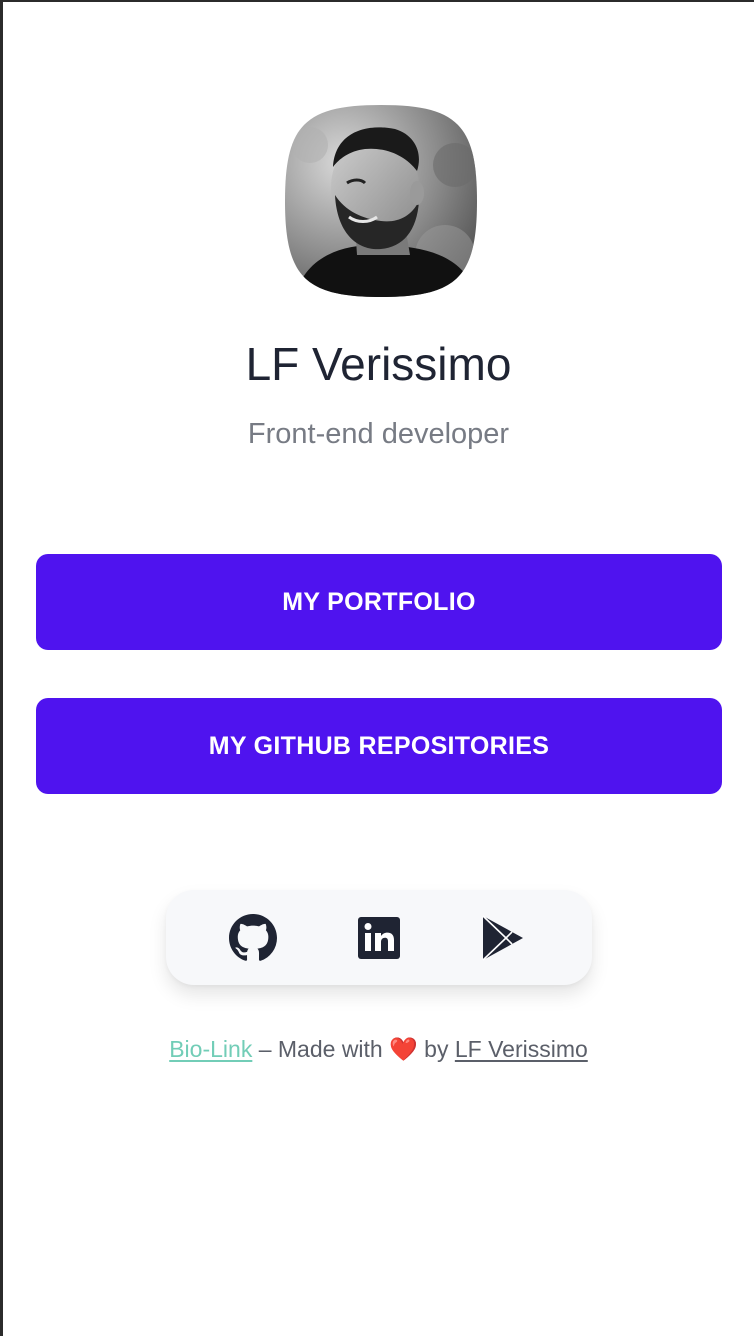  I want to click on github-repositories-link-label: MY GITHUB REPOSITORIES, so click(379, 745).